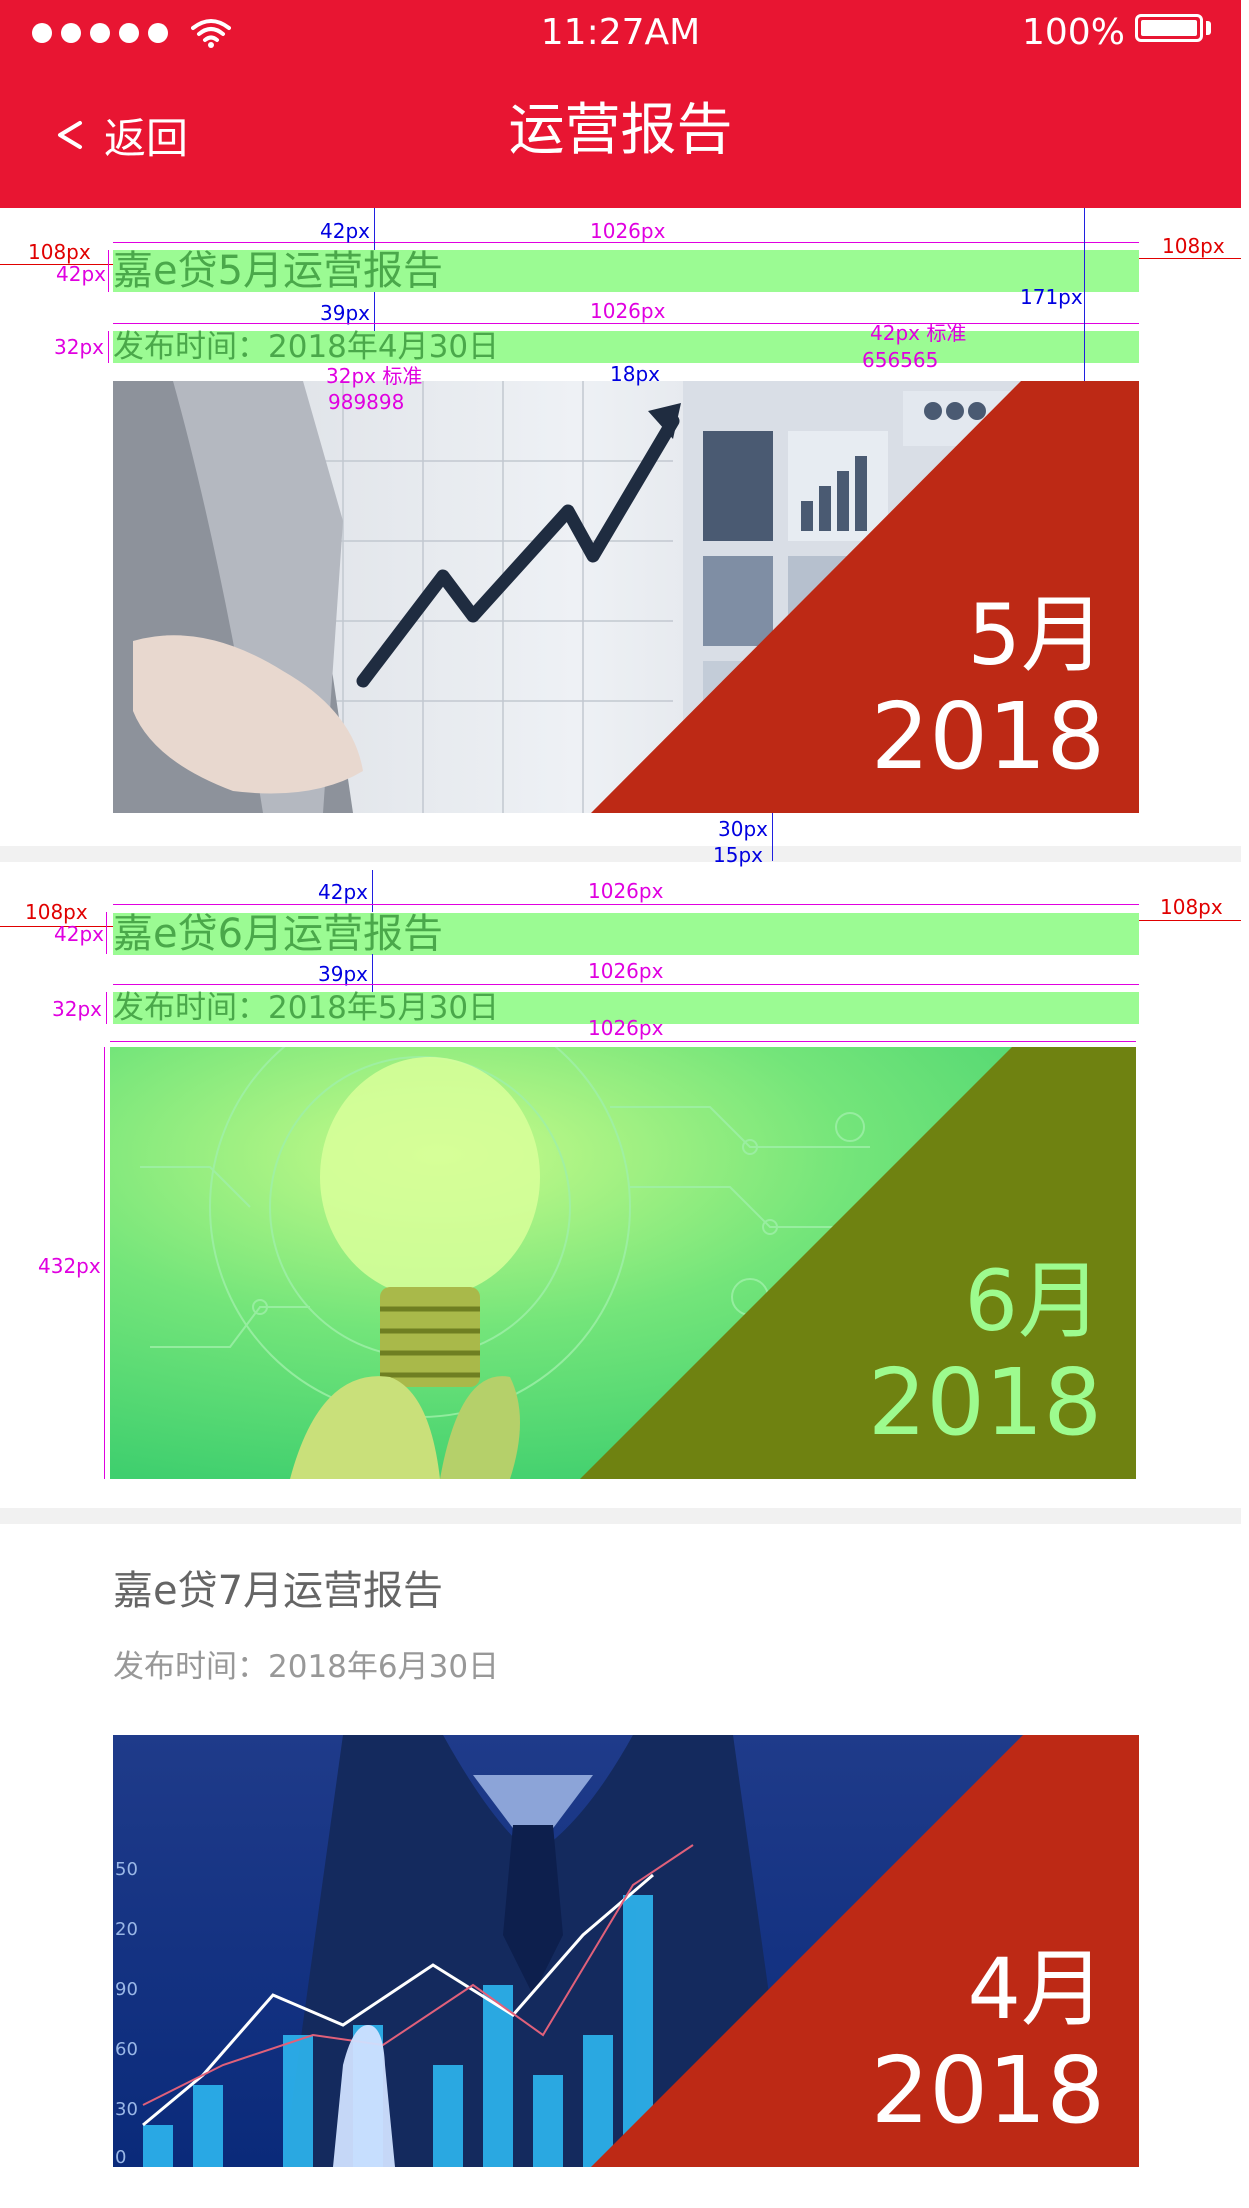 The image size is (1249, 2208). I want to click on svg-text: 20, so click(126, 1929).